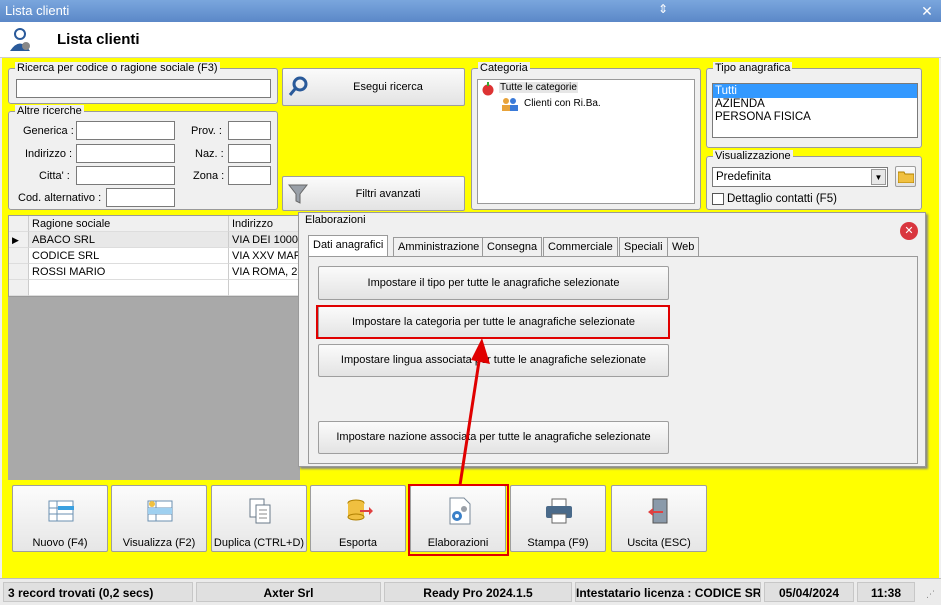 The image size is (941, 605). I want to click on folder-icon, so click(906, 177).